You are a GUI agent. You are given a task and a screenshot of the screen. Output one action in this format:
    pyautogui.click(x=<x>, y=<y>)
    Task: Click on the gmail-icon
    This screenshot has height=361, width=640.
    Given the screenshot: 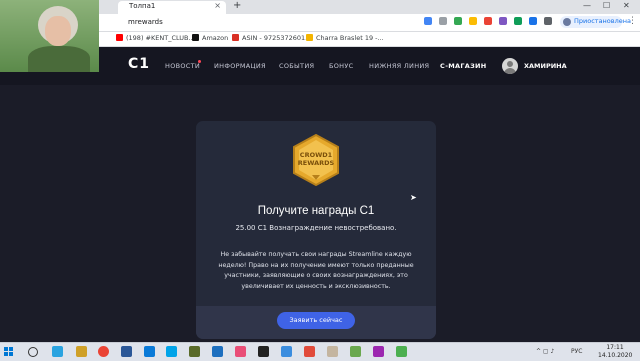 What is the action you would take?
    pyautogui.click(x=235, y=37)
    